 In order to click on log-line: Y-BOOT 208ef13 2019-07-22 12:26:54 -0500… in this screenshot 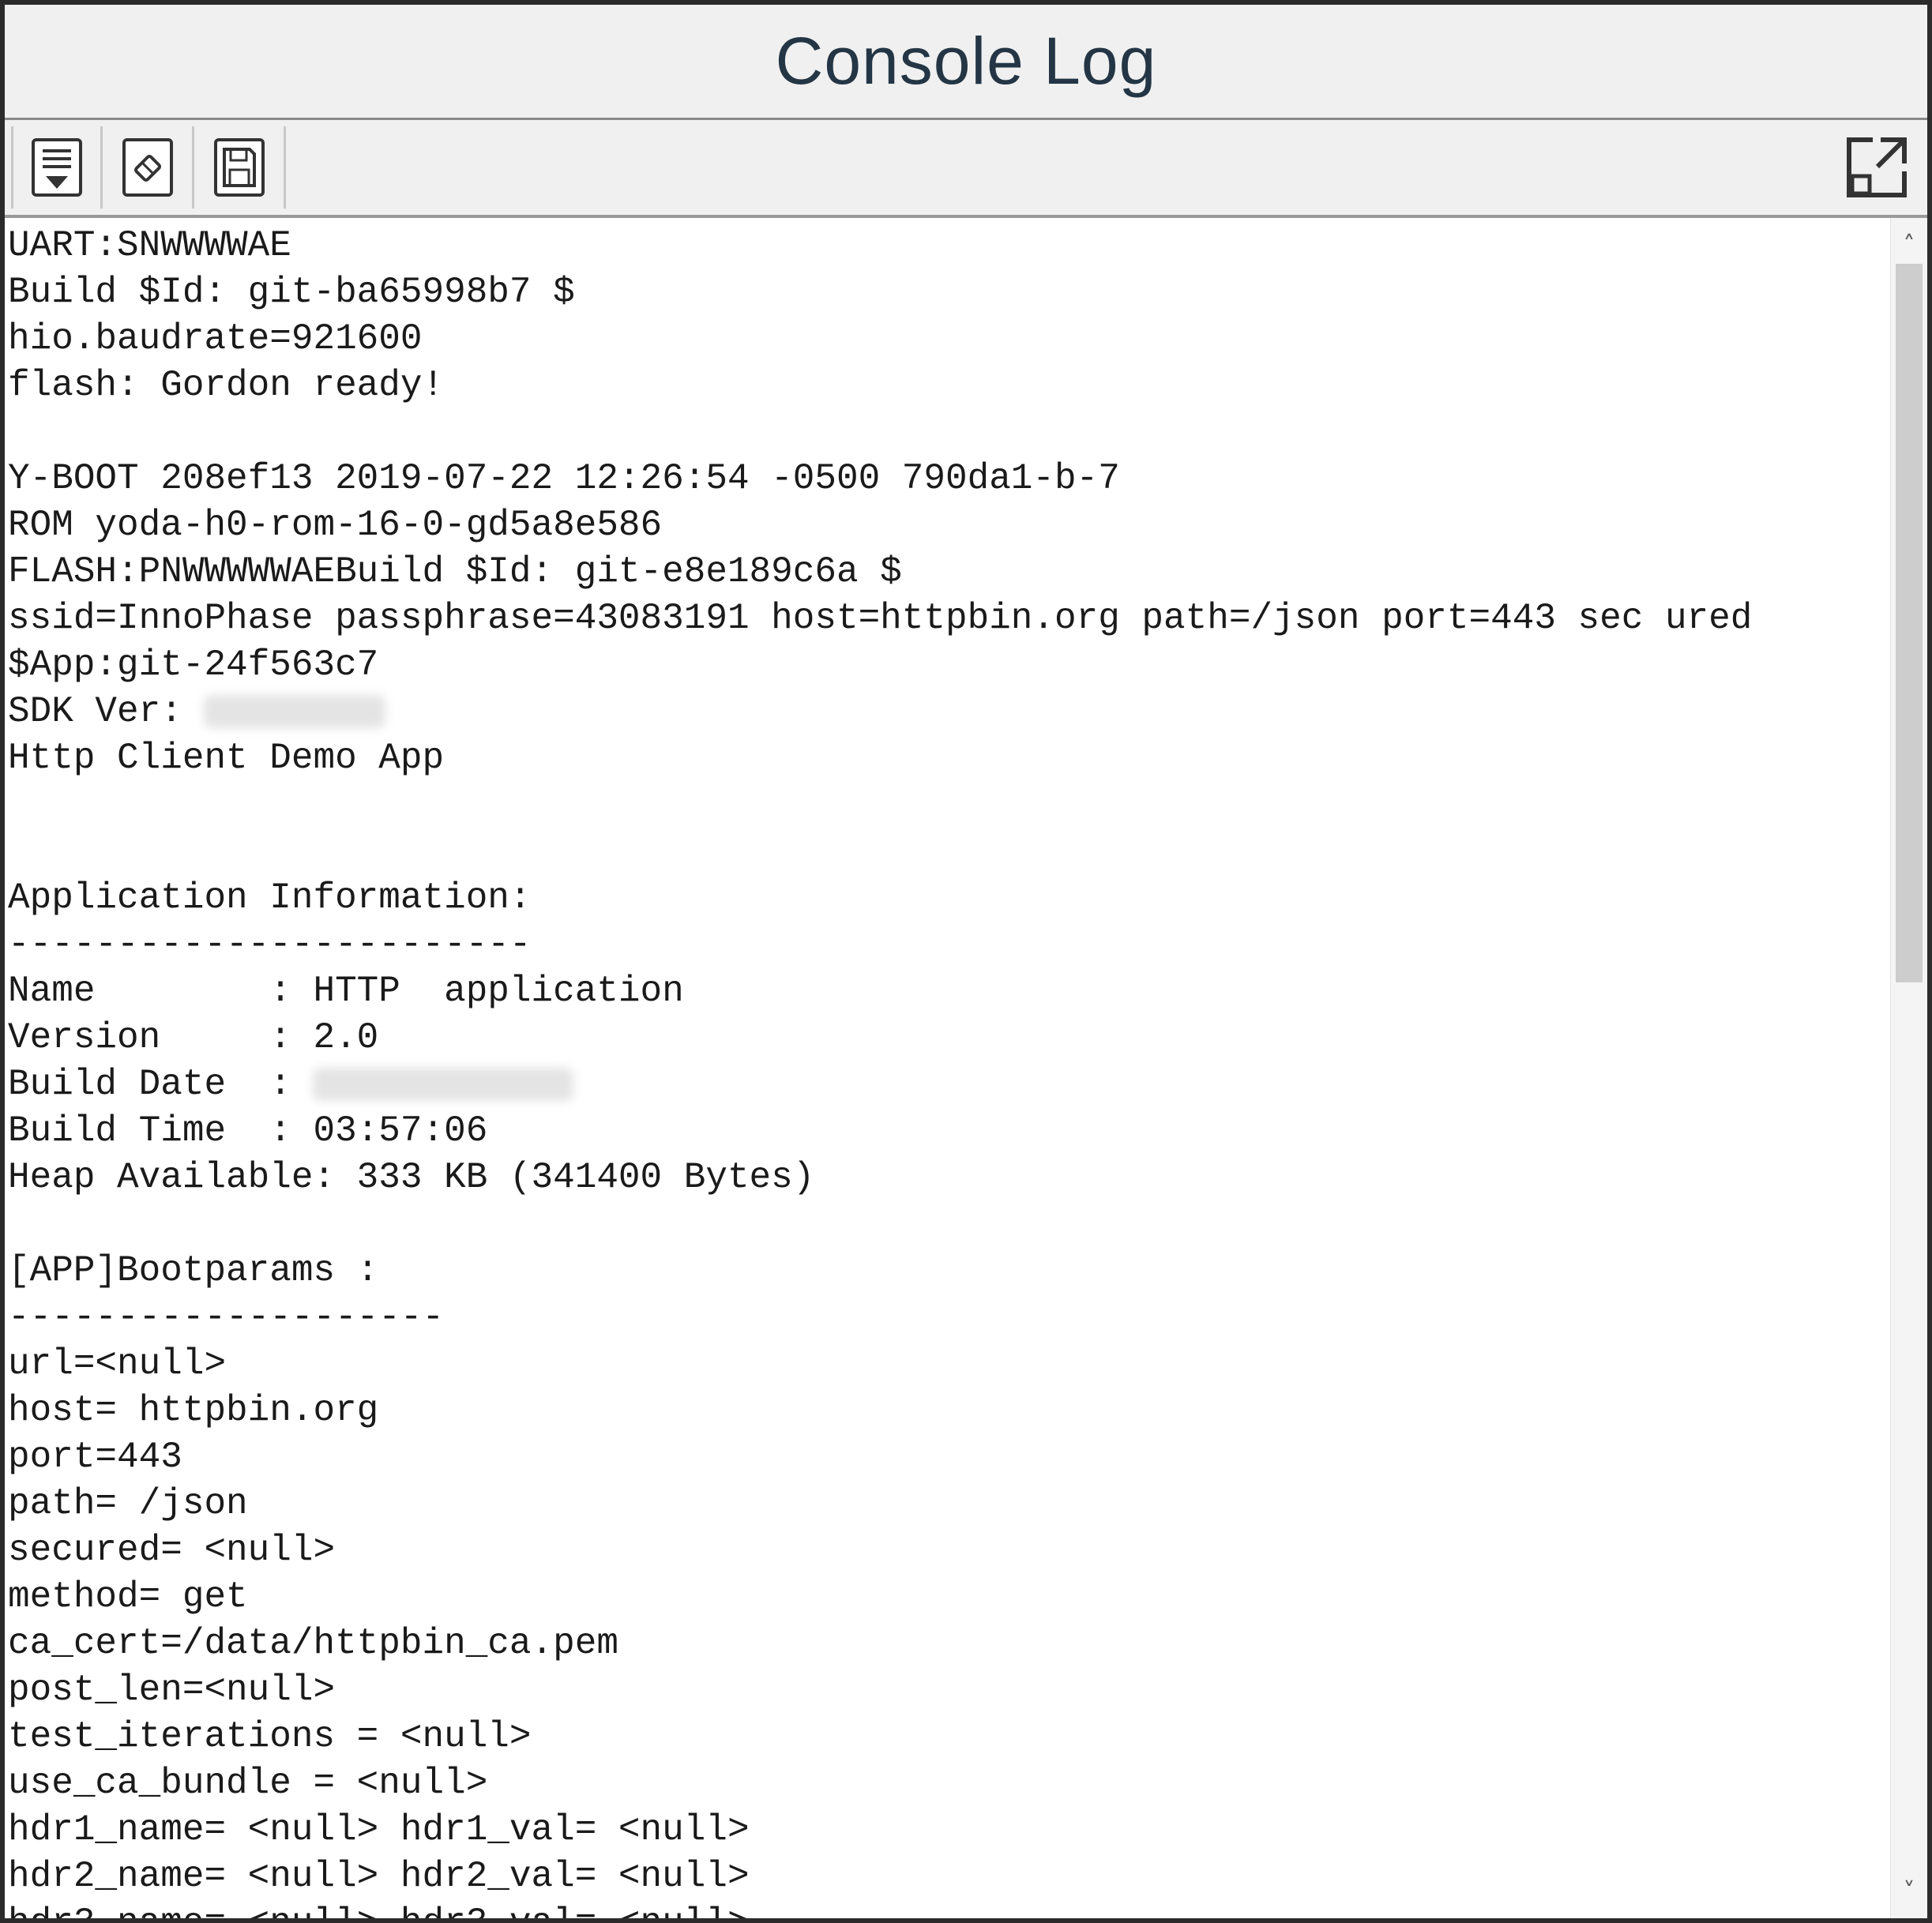, I will do `click(564, 478)`.